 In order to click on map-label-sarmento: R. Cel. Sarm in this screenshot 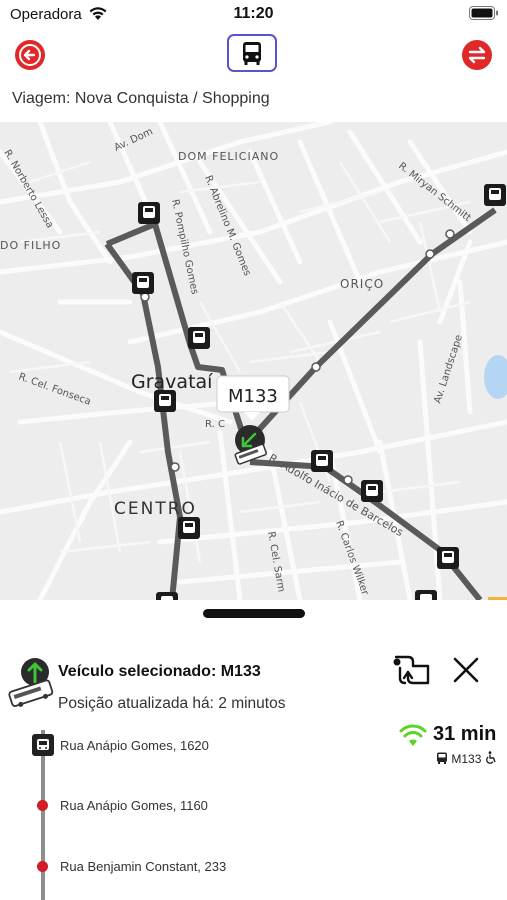, I will do `click(275, 562)`.